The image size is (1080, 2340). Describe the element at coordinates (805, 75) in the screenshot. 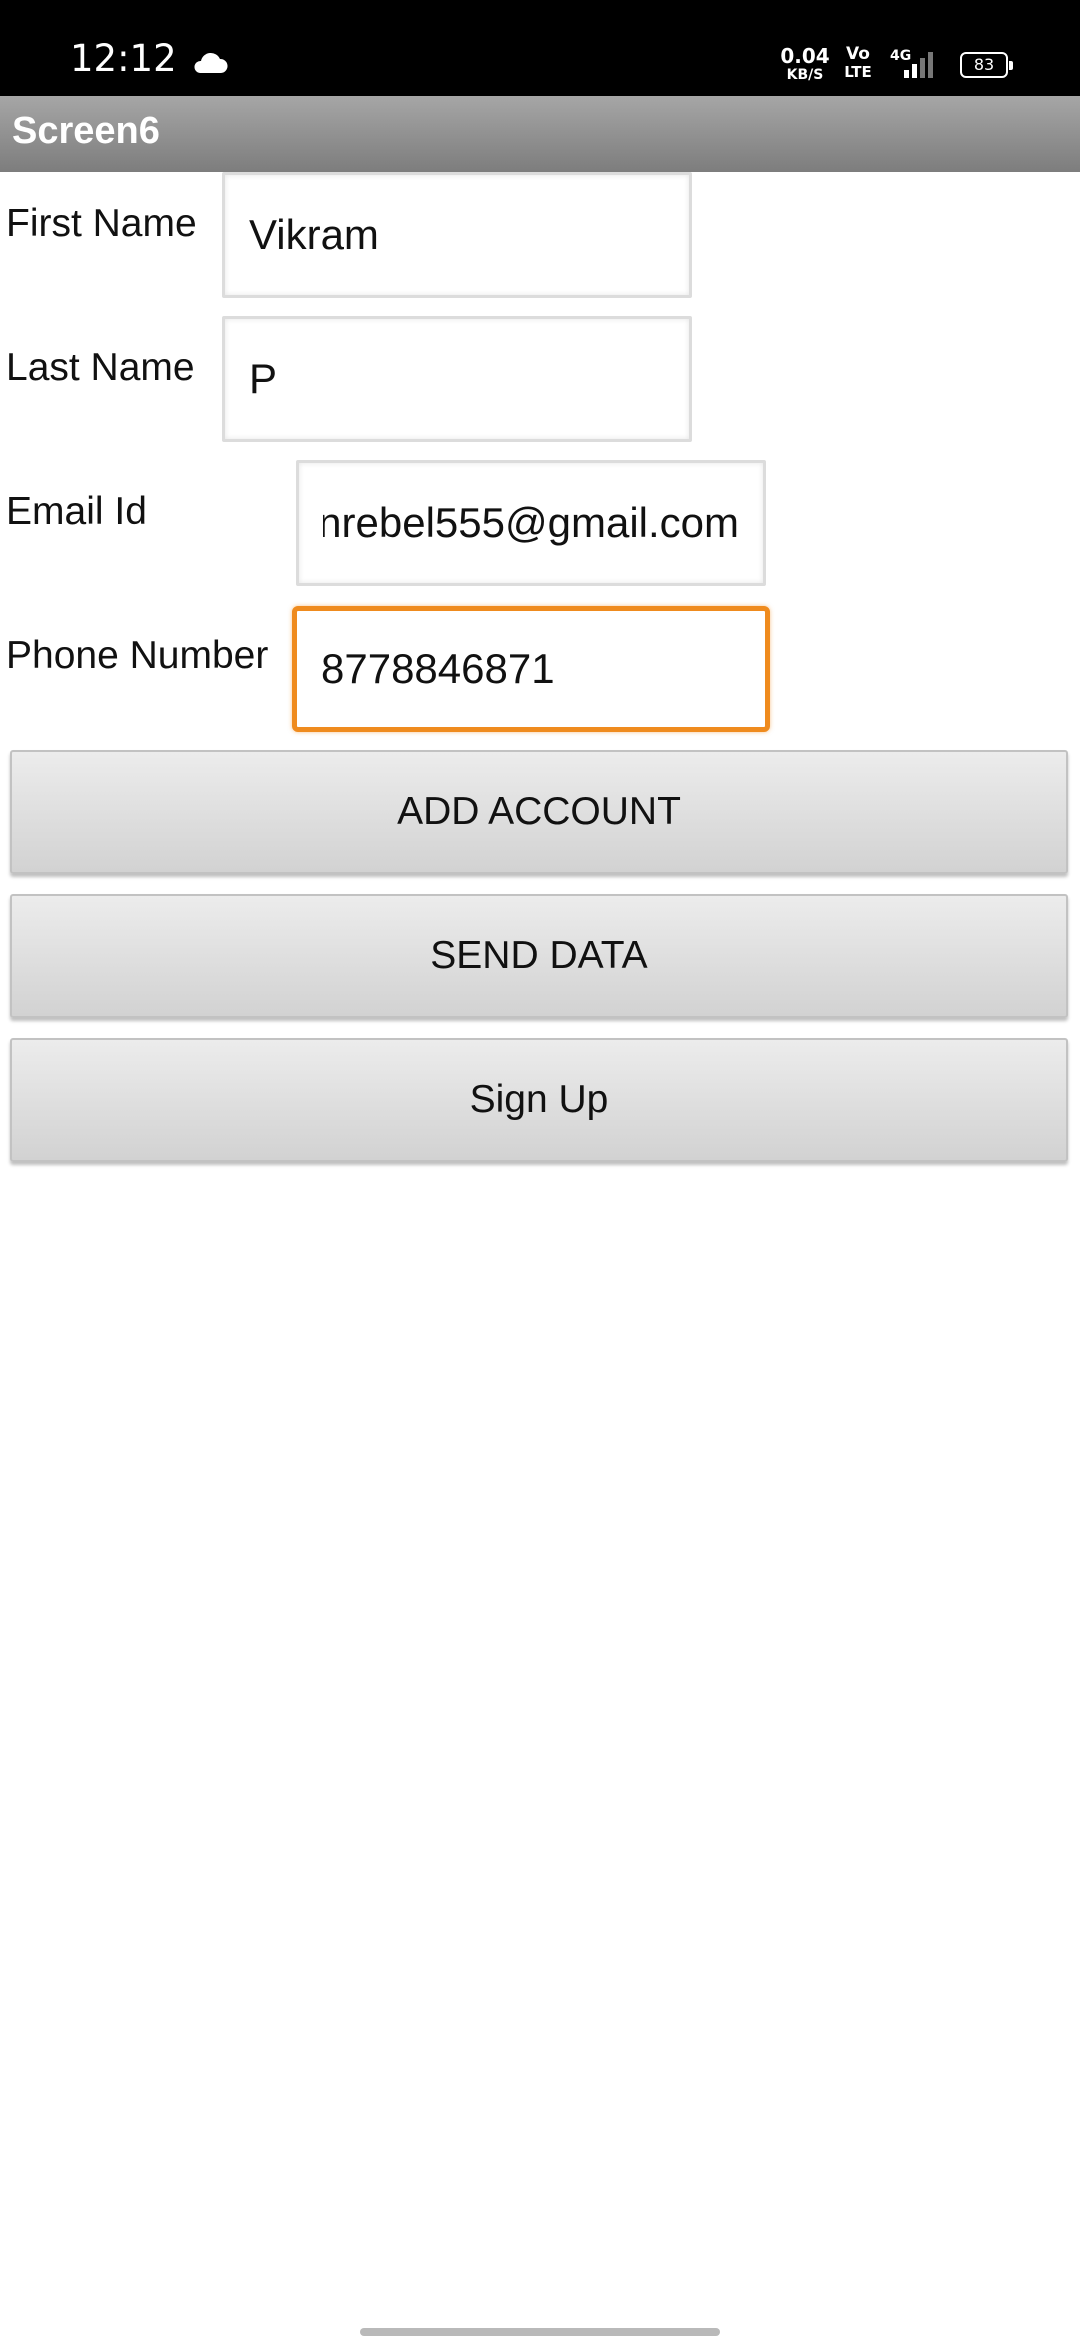

I see `network-speed-unit: KB/S` at that location.